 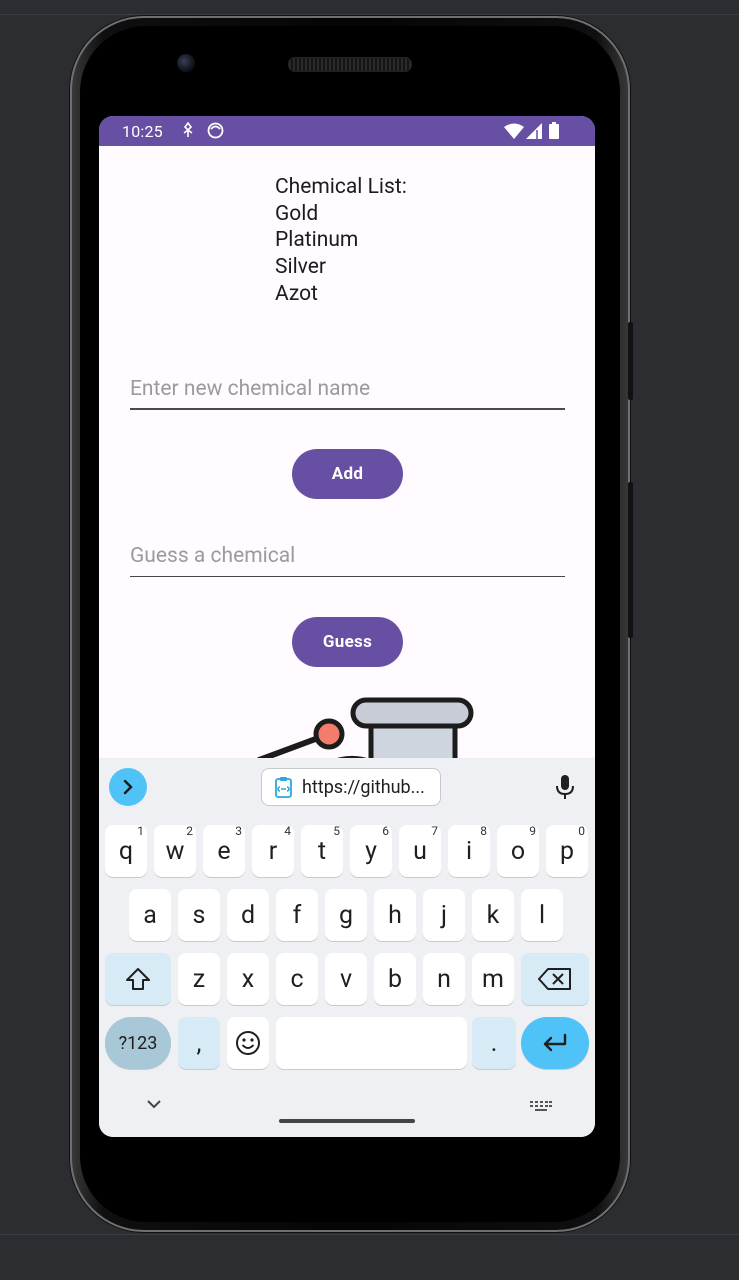 I want to click on guess-underline, so click(x=347, y=576).